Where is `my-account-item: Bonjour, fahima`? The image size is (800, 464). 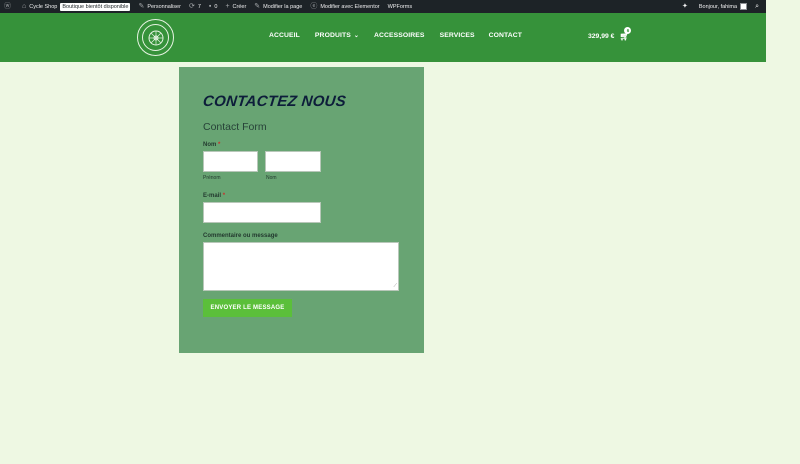 my-account-item: Bonjour, fahima is located at coordinates (723, 6).